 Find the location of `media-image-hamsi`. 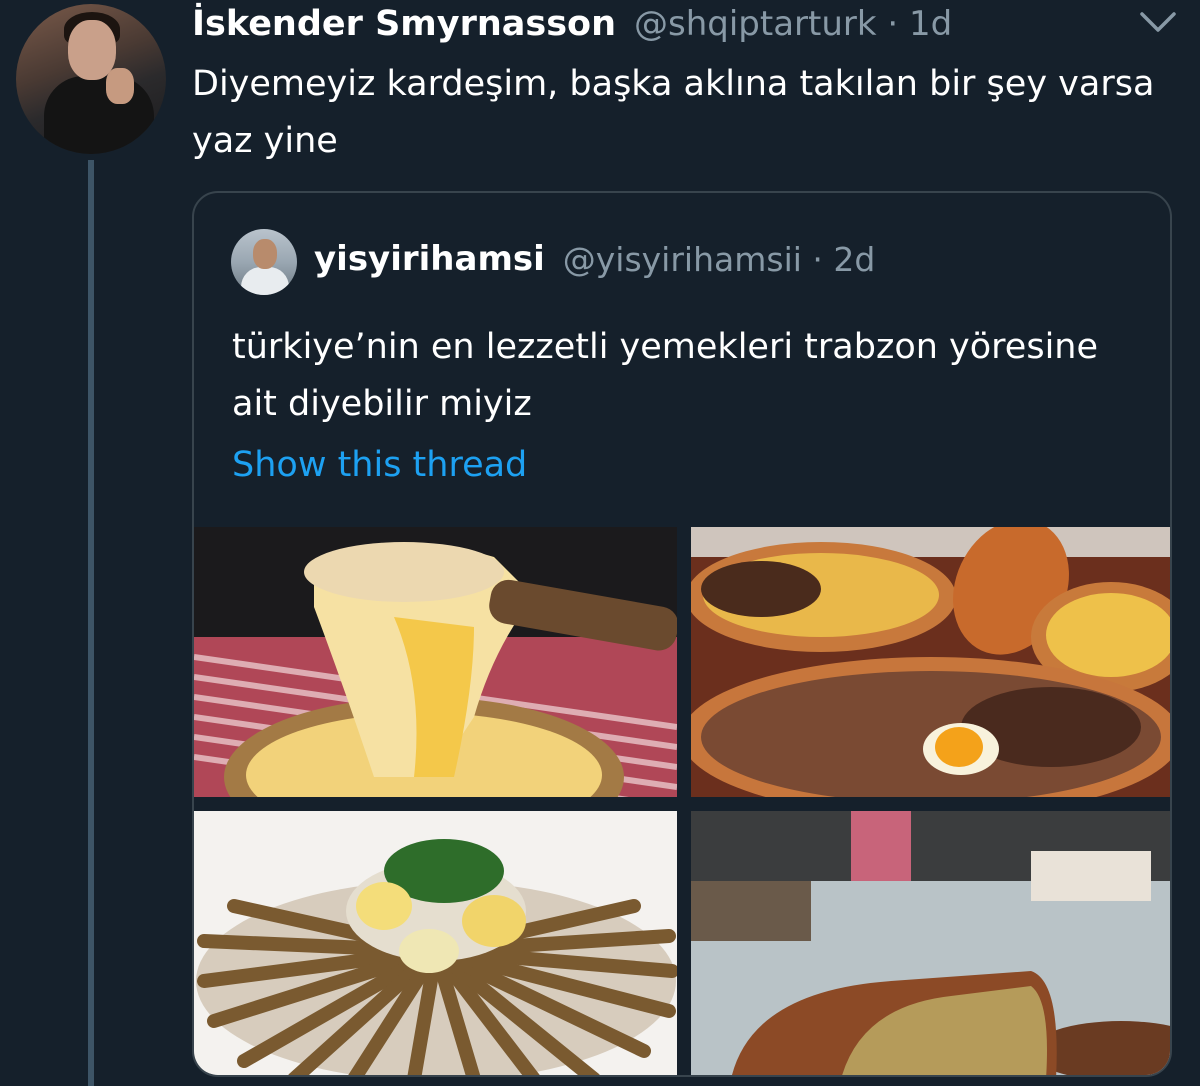

media-image-hamsi is located at coordinates (435, 944).